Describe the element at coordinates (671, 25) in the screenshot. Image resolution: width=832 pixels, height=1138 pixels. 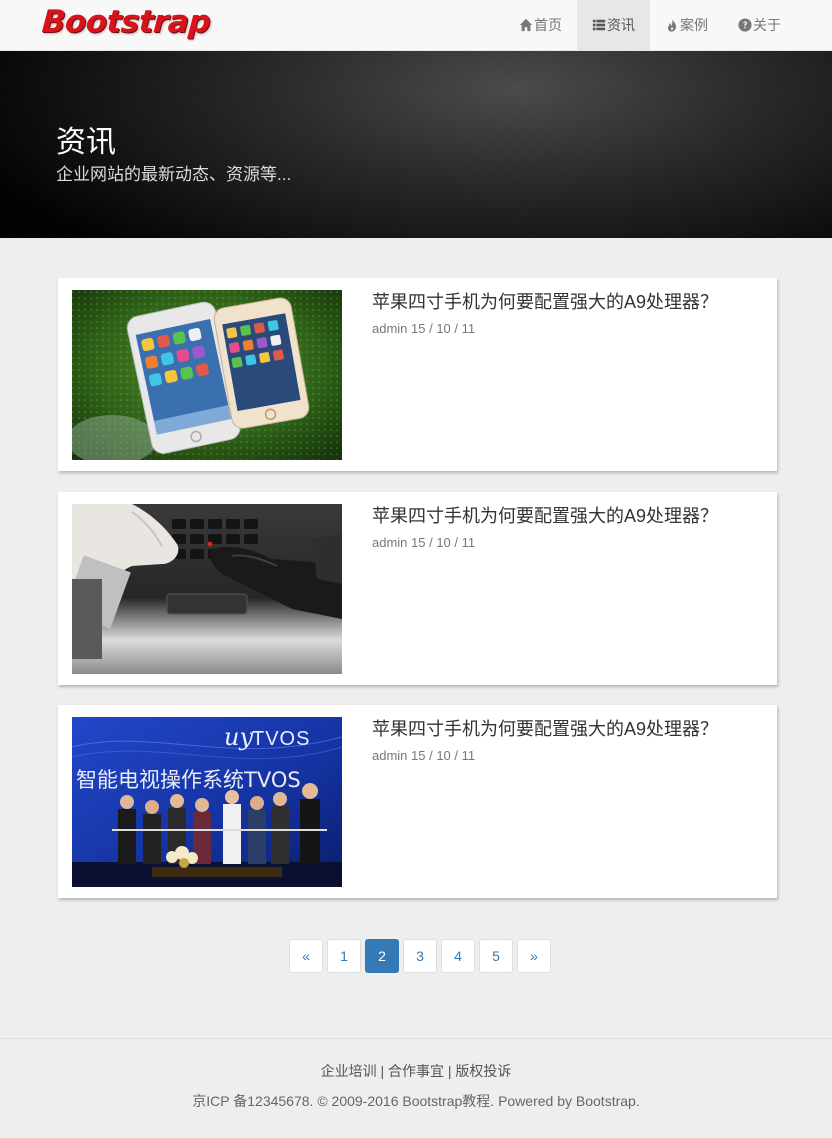
I see `fire-icon` at that location.